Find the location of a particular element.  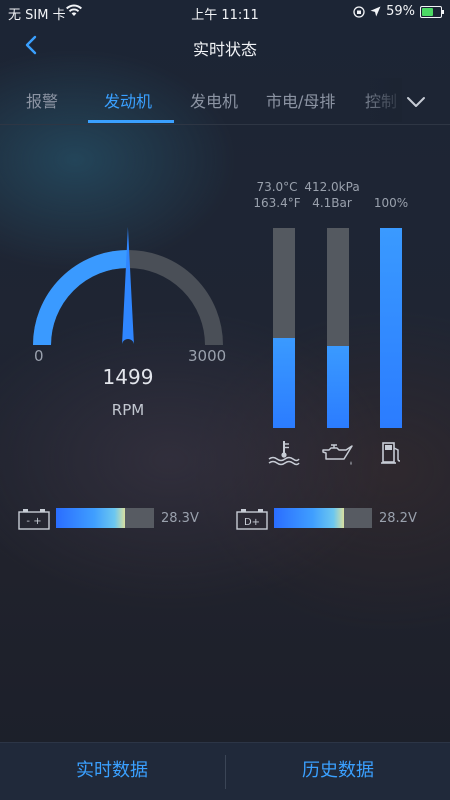

gauge-needle is located at coordinates (127, 286).